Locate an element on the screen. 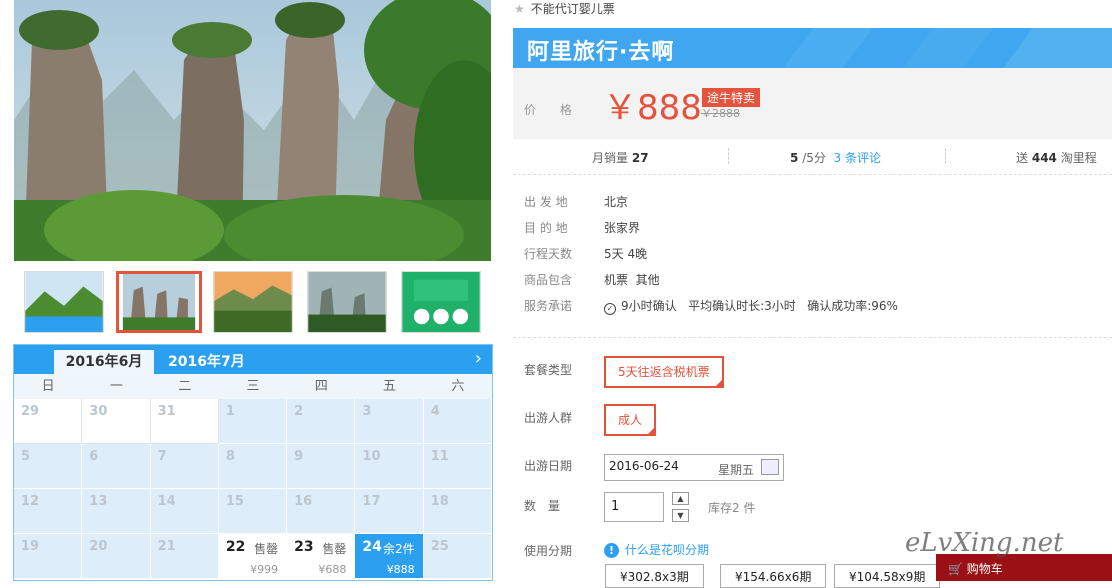 Image resolution: width=1112 pixels, height=588 pixels. sales-label: 月销量 is located at coordinates (610, 158).